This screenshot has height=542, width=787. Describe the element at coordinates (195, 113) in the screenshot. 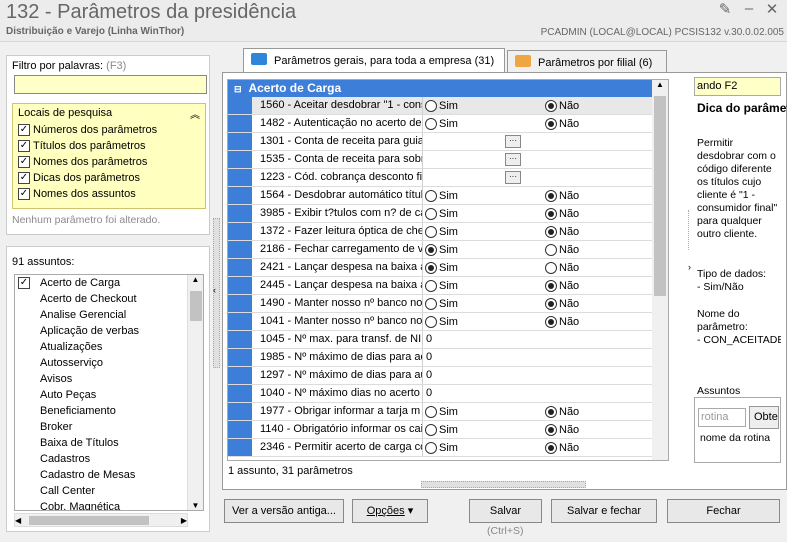

I see `chevron-up-icon: ︽` at that location.